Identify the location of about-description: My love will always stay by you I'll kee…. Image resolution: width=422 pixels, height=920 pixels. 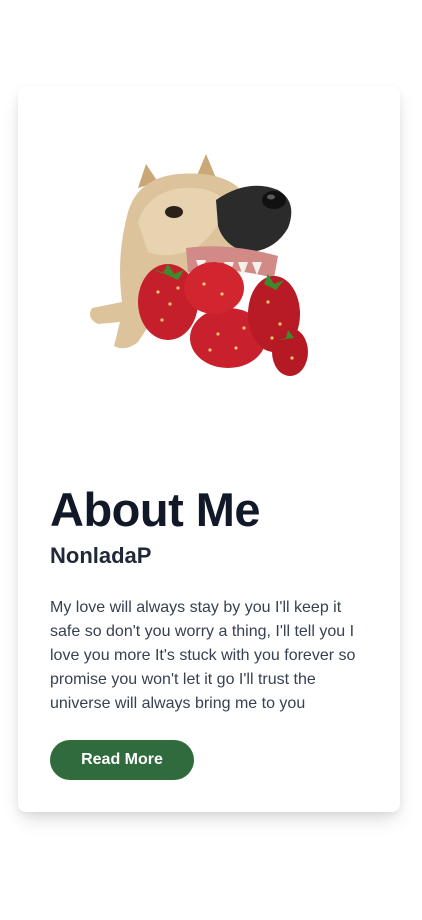
(203, 655).